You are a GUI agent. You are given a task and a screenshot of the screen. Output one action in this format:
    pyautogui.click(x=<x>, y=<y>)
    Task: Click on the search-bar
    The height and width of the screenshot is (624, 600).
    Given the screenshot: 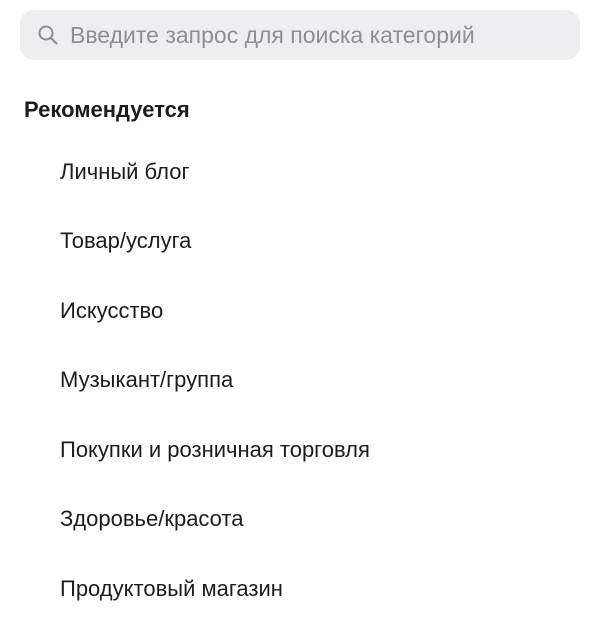 What is the action you would take?
    pyautogui.click(x=300, y=35)
    